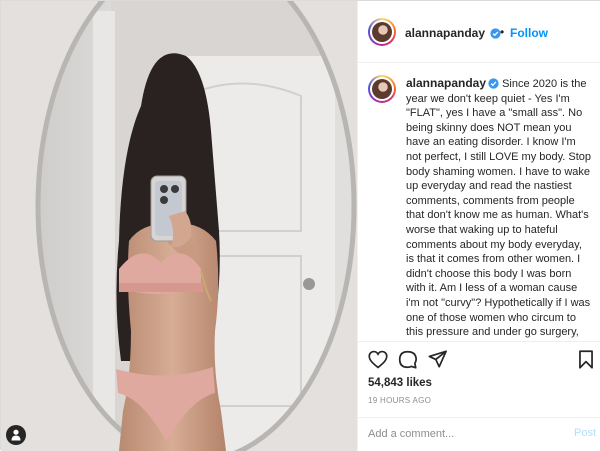 This screenshot has height=451, width=600. I want to click on post-timestamp: 19 HOURS AGO, so click(399, 400).